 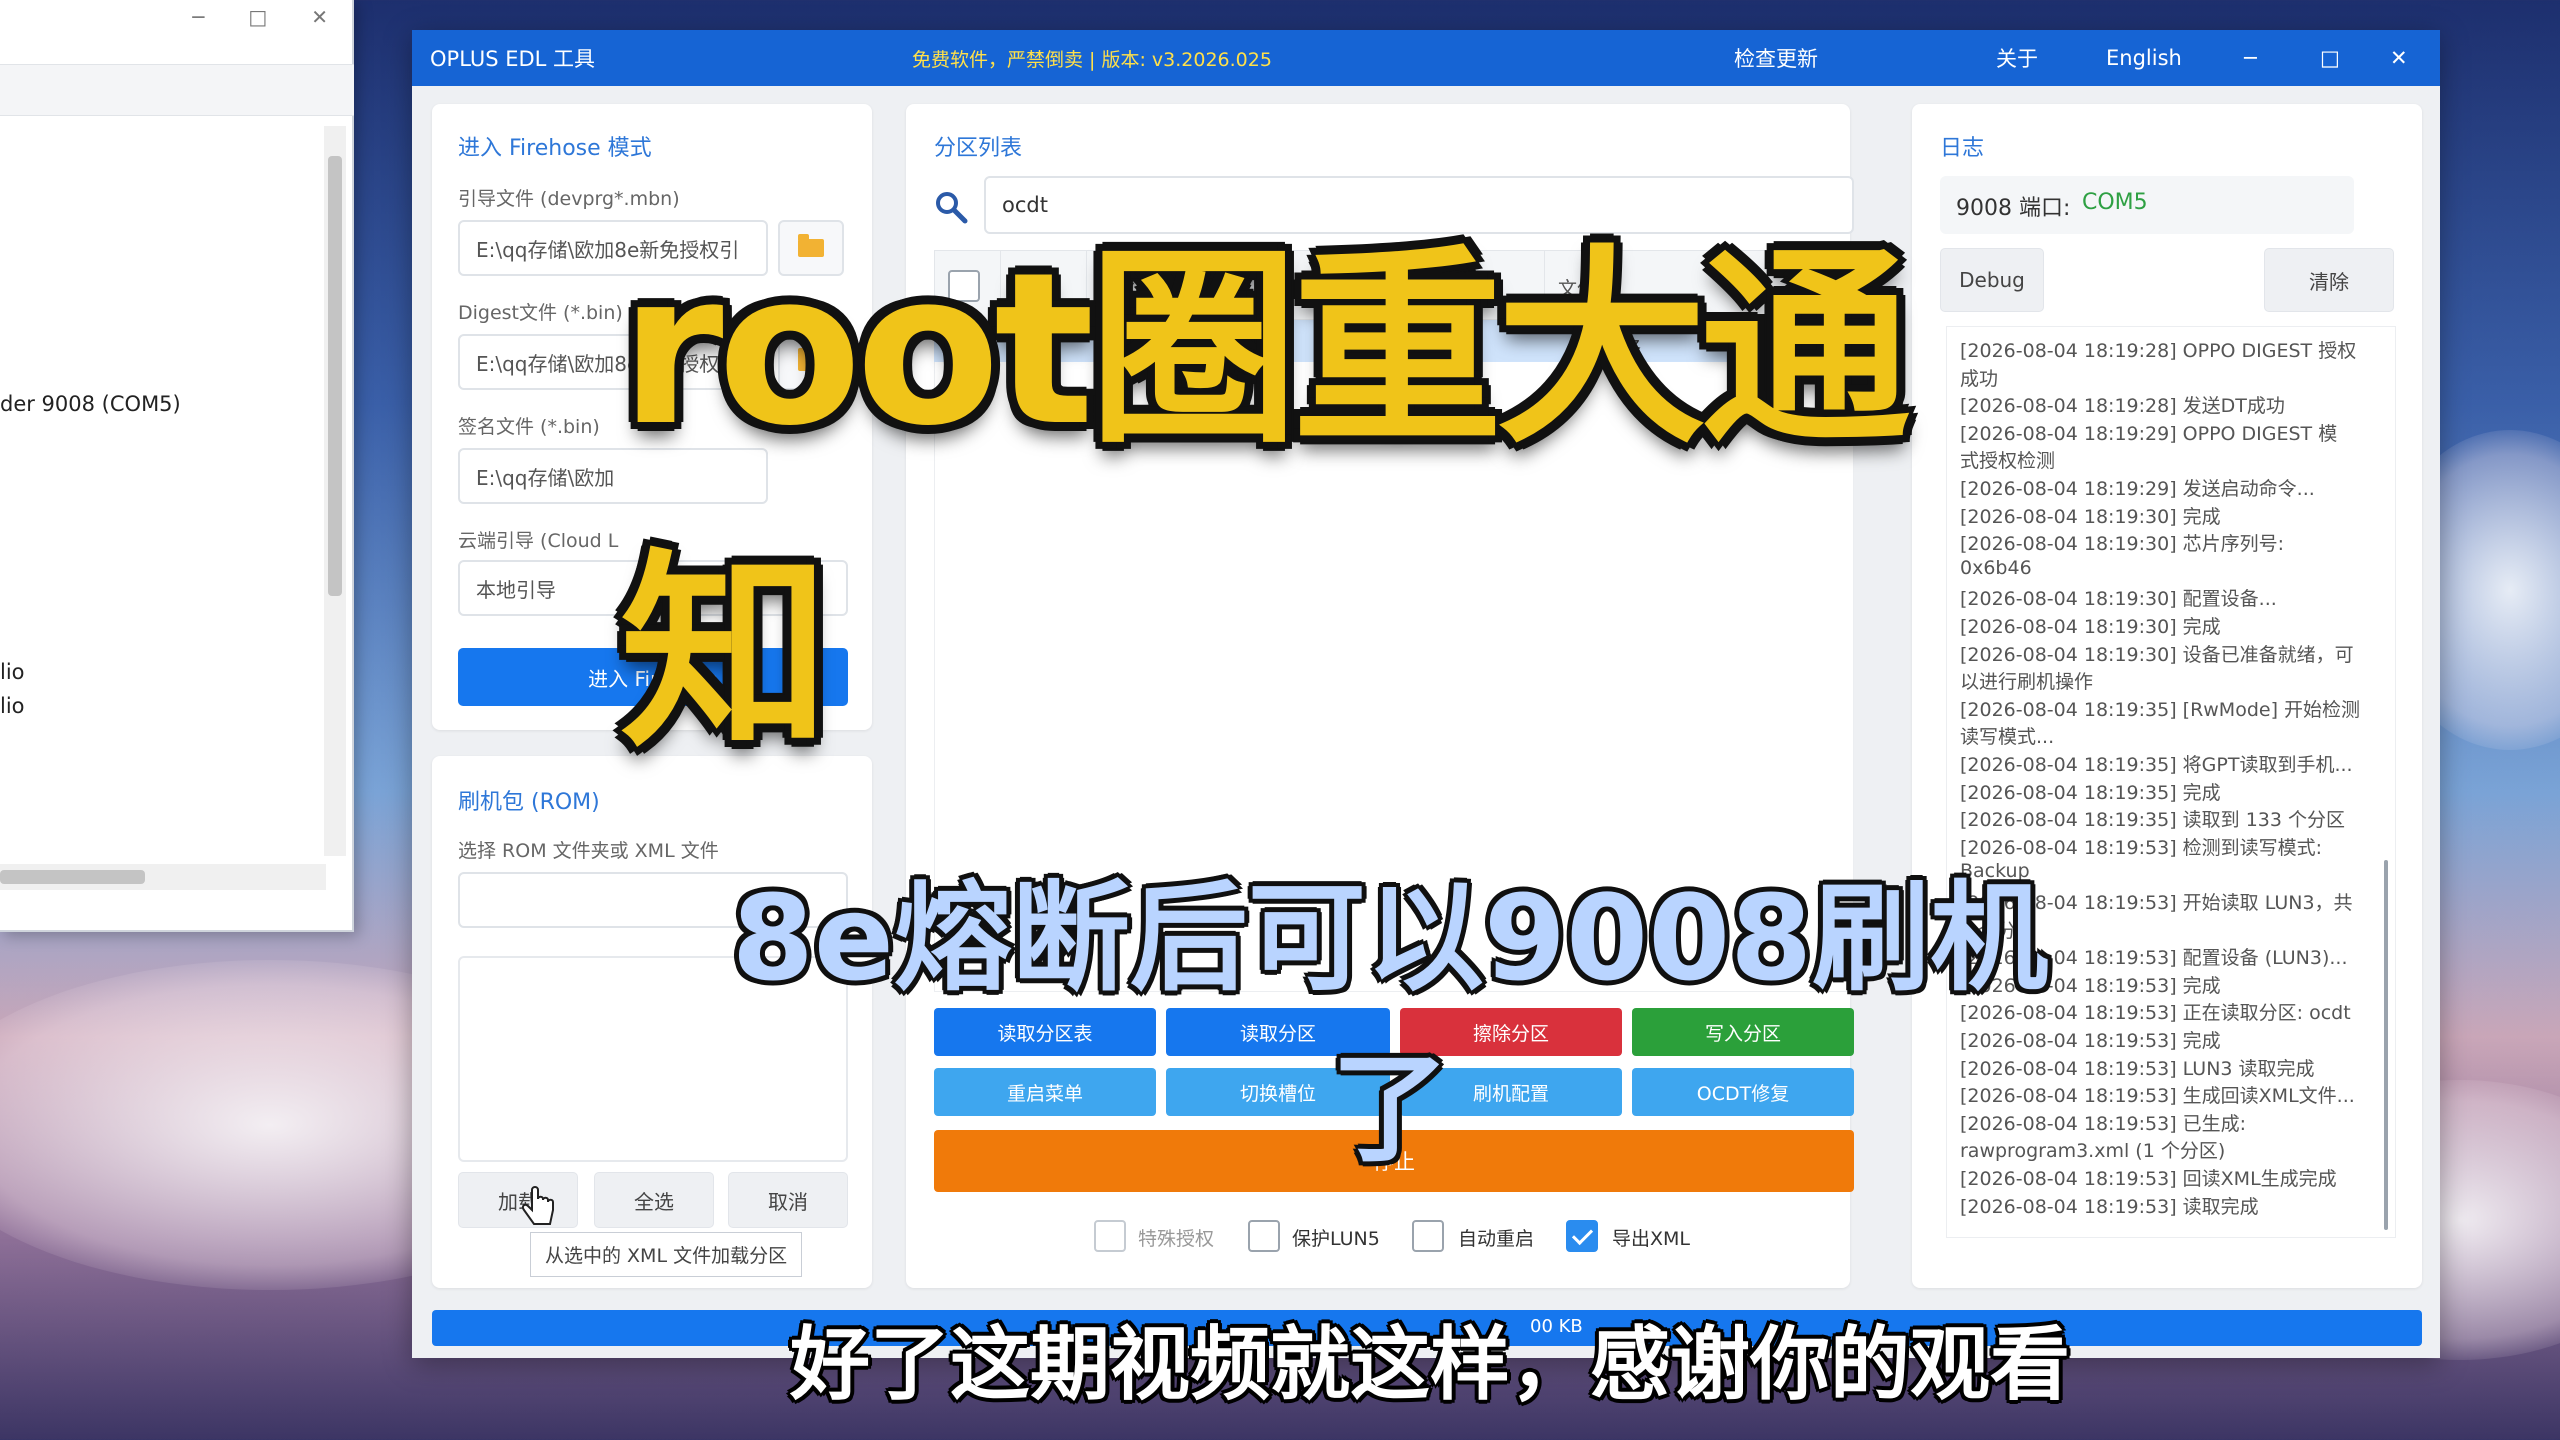 I want to click on load-tooltip: 从选中的 XML 文件加载分区, so click(x=666, y=1254).